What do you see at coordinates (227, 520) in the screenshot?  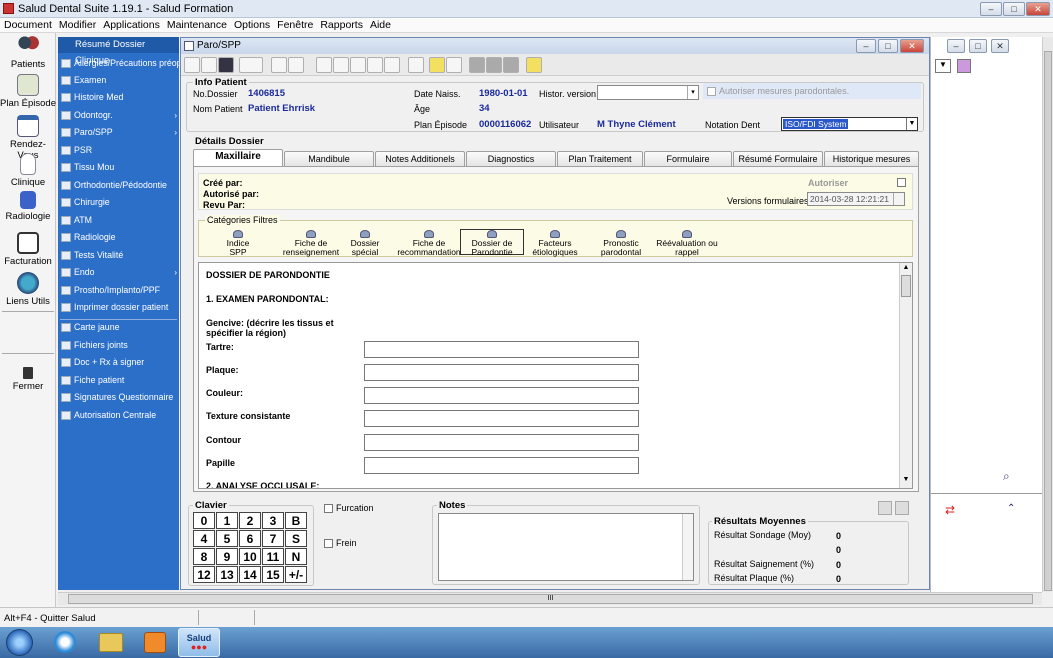 I see `key-1: 1` at bounding box center [227, 520].